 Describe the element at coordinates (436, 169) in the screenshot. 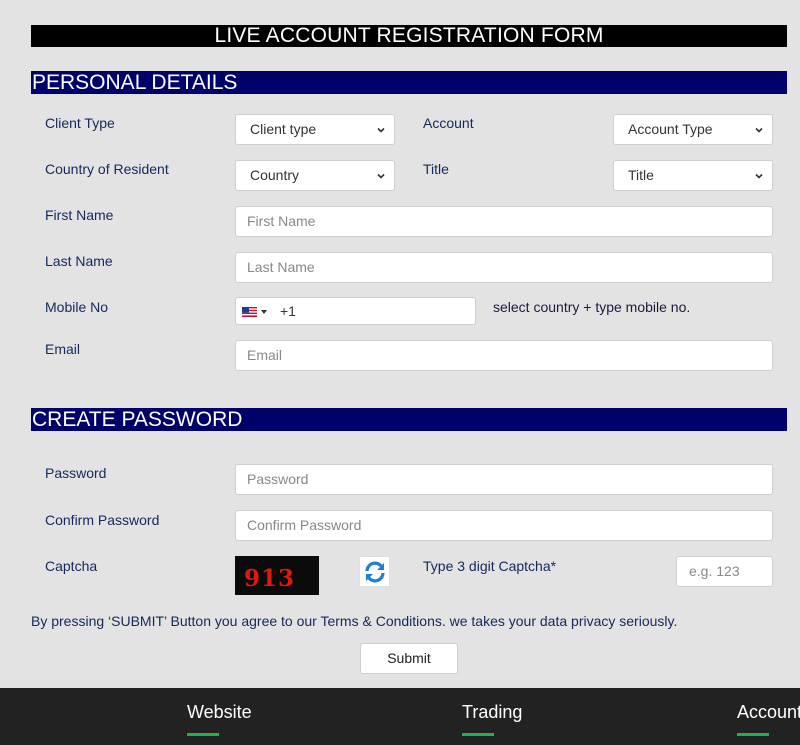

I see `title-label: Title` at that location.